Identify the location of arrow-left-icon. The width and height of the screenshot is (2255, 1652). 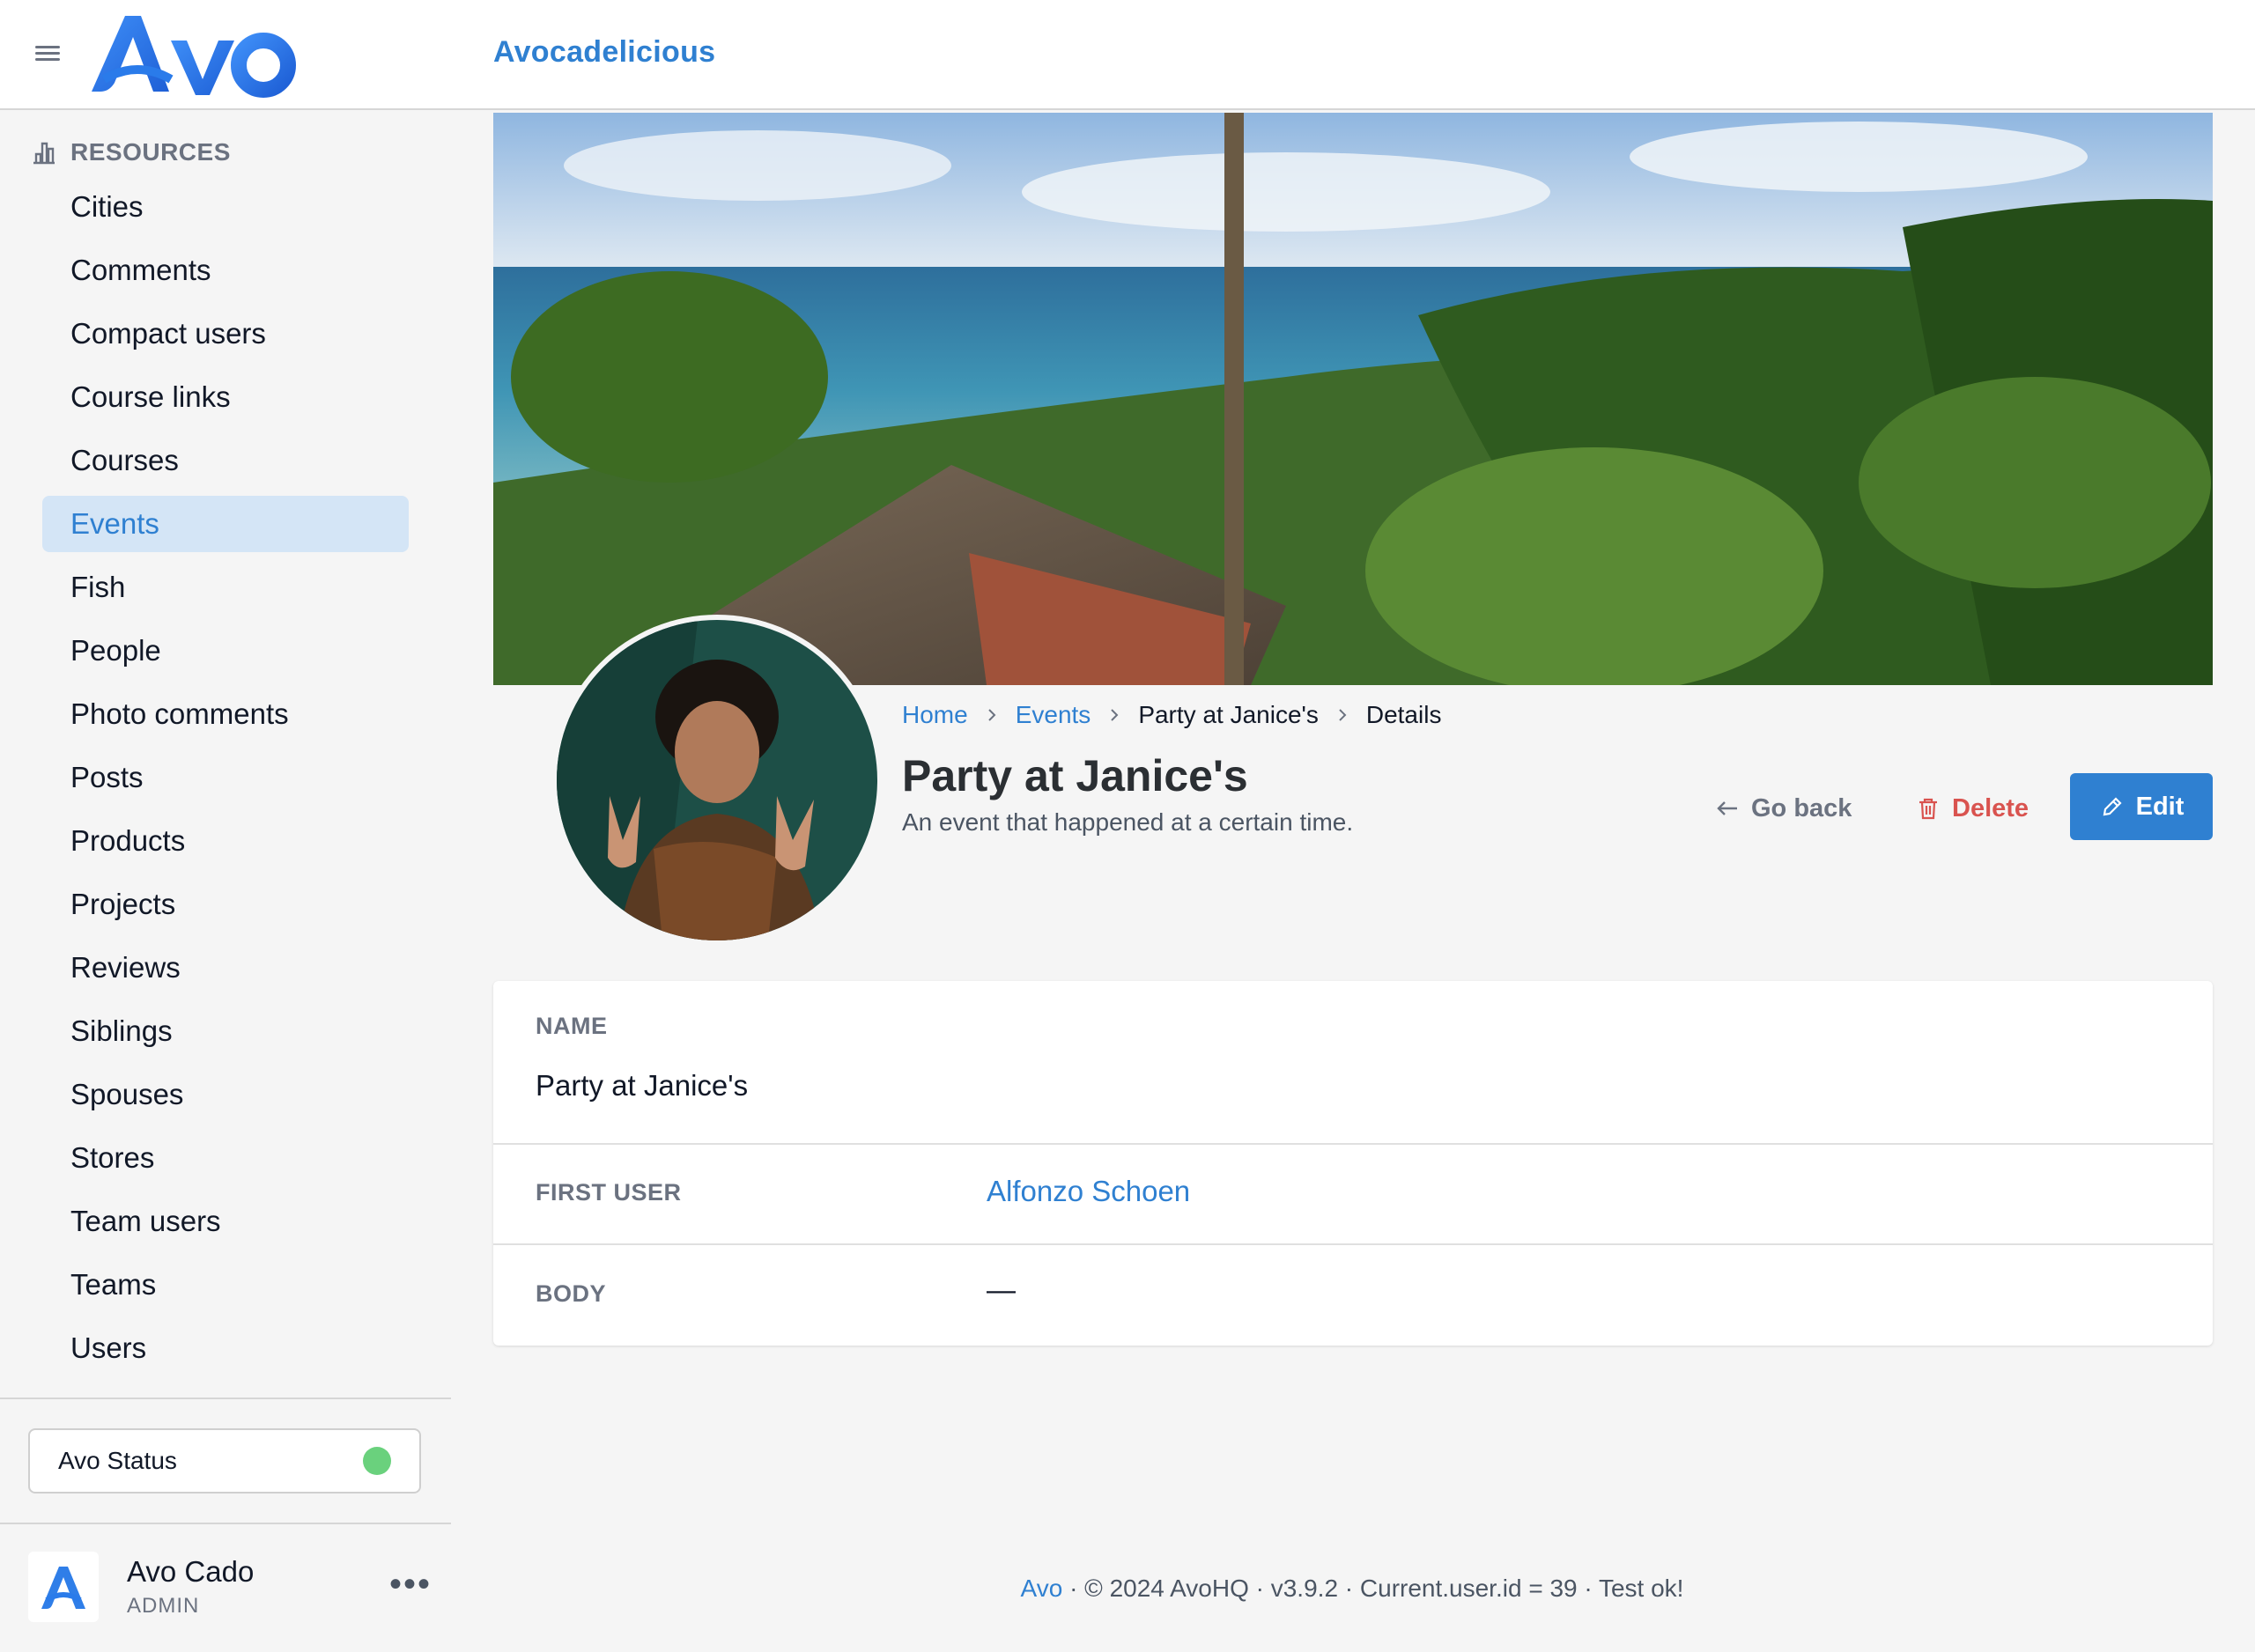
(1727, 808).